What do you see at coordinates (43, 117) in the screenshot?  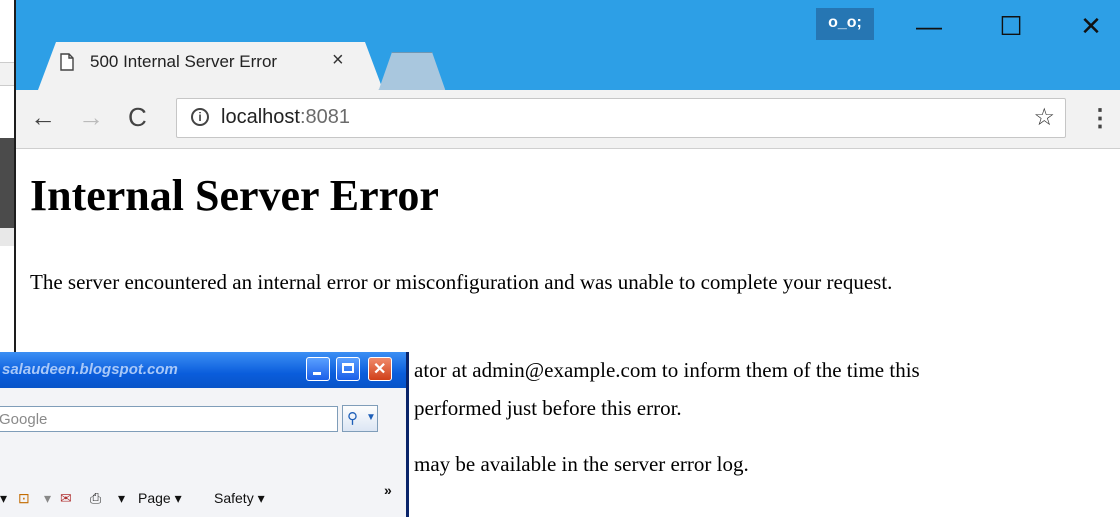 I see `back-arrow-icon: ←` at bounding box center [43, 117].